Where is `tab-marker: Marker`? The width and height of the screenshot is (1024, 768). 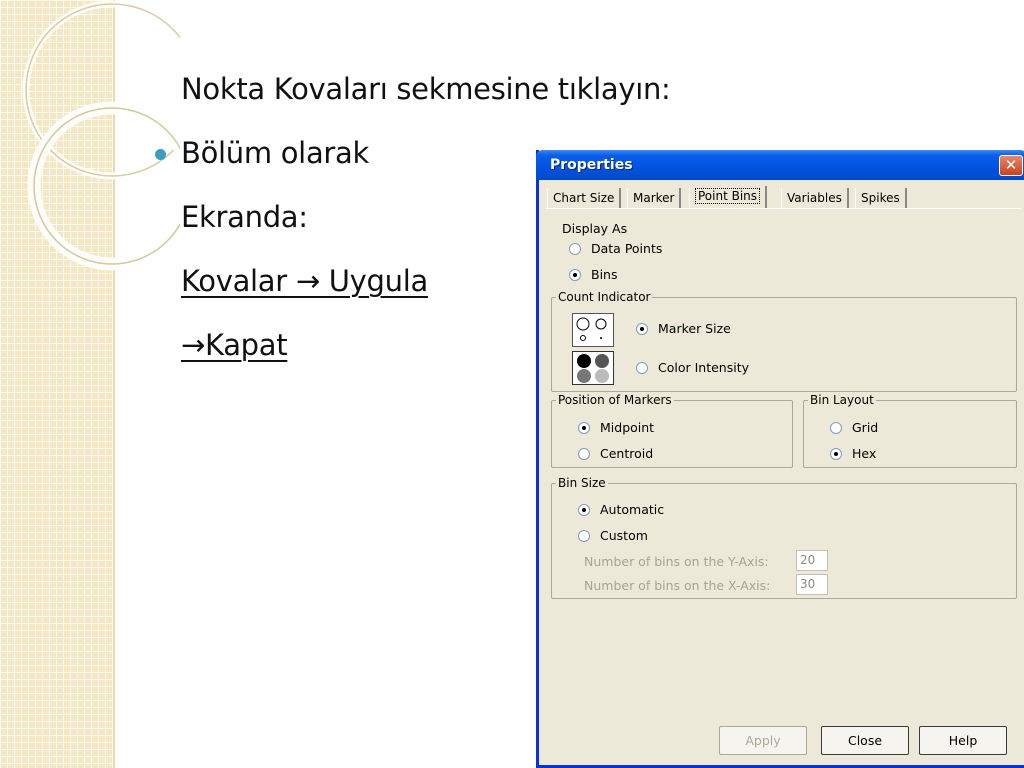
tab-marker: Marker is located at coordinates (654, 198).